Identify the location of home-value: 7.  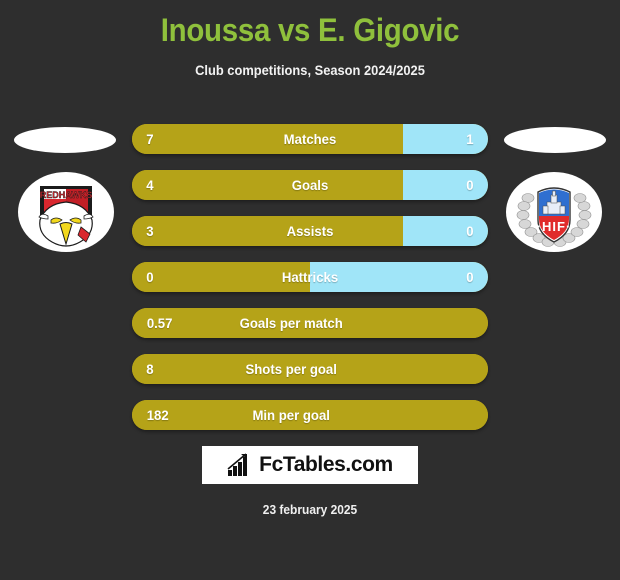
(150, 139).